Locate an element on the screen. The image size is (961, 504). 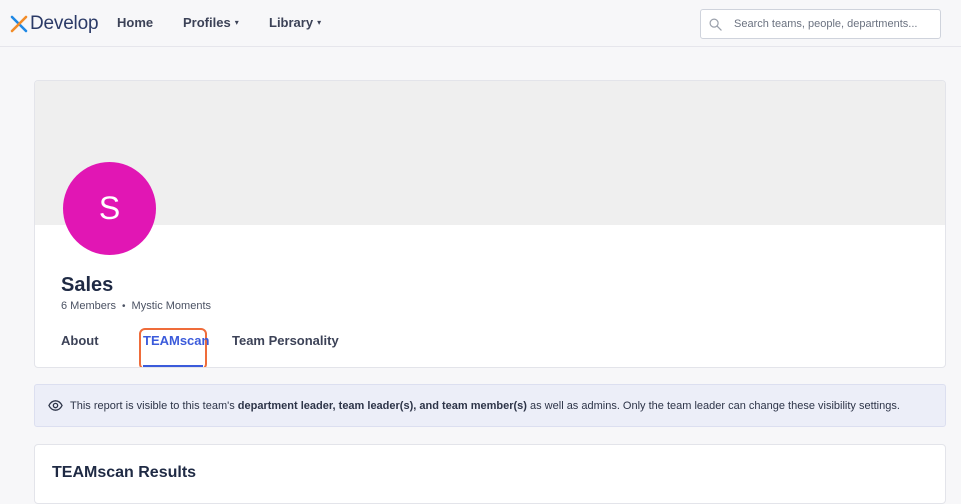
team-meta: 6 Members • Mystic Moments is located at coordinates (136, 306).